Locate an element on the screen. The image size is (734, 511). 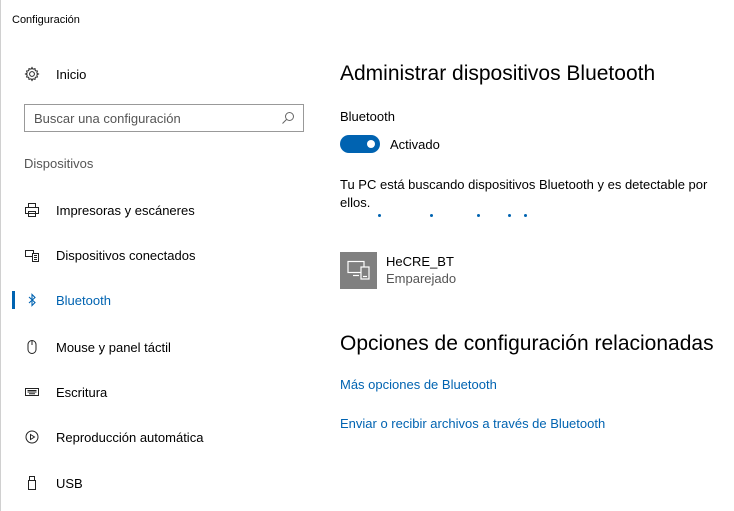
sidebar-item-printers: Impresoras y escáneres is located at coordinates (155, 210).